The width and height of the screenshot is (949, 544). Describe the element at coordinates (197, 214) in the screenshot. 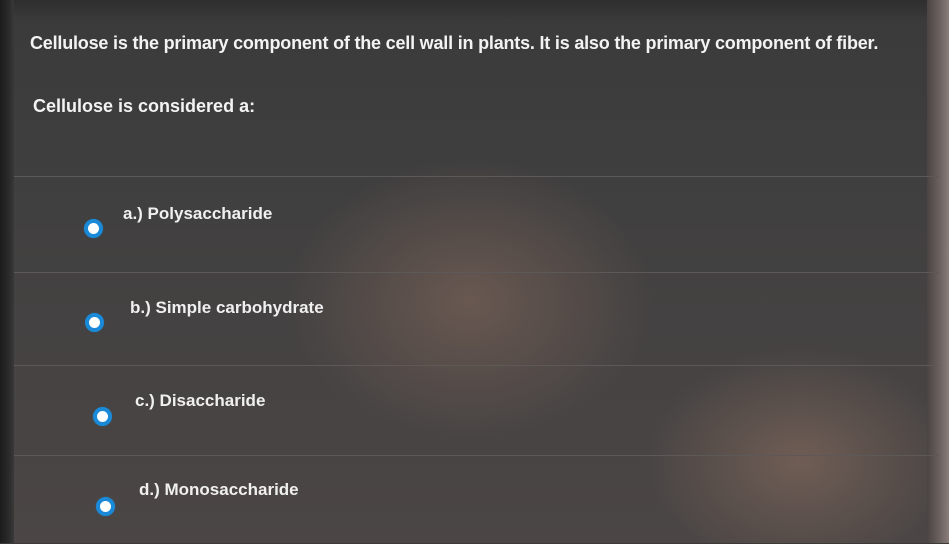

I see `answer-option-label: a.) Polysaccharide` at that location.